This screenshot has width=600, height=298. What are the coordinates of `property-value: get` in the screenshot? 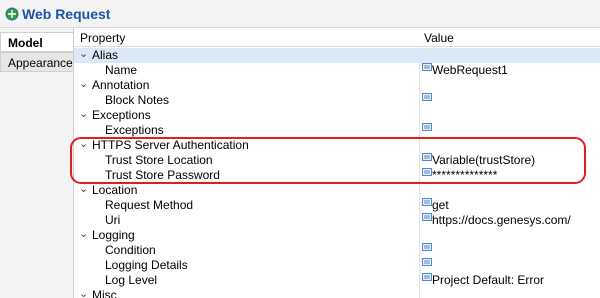 It's located at (440, 205).